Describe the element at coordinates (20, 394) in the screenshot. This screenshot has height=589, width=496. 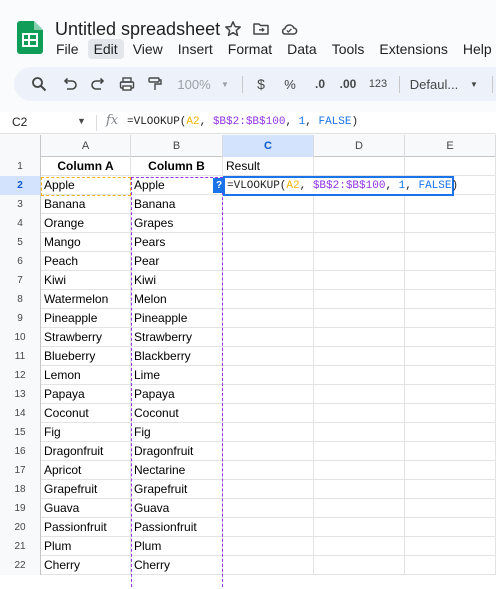
I see `row-header: 13` at that location.